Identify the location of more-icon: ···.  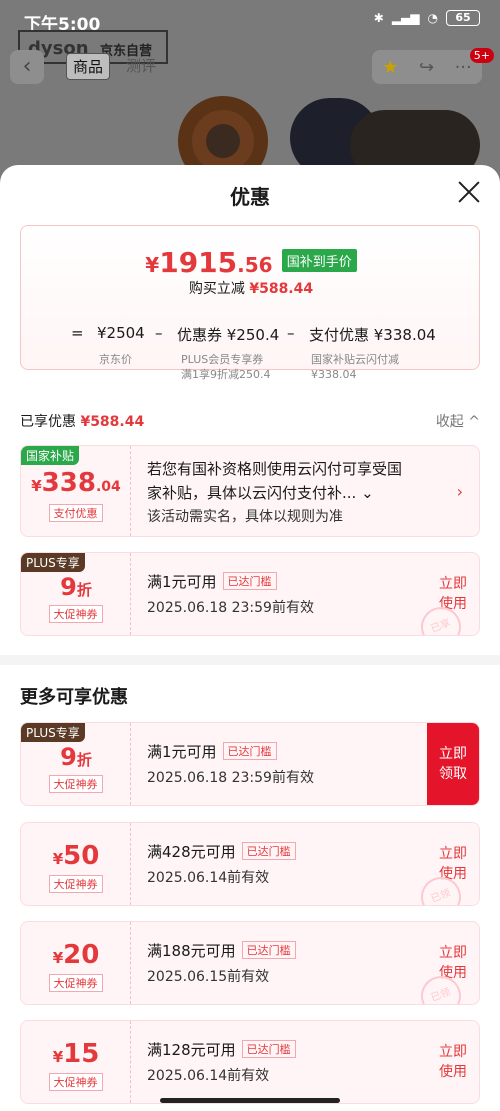
(463, 67).